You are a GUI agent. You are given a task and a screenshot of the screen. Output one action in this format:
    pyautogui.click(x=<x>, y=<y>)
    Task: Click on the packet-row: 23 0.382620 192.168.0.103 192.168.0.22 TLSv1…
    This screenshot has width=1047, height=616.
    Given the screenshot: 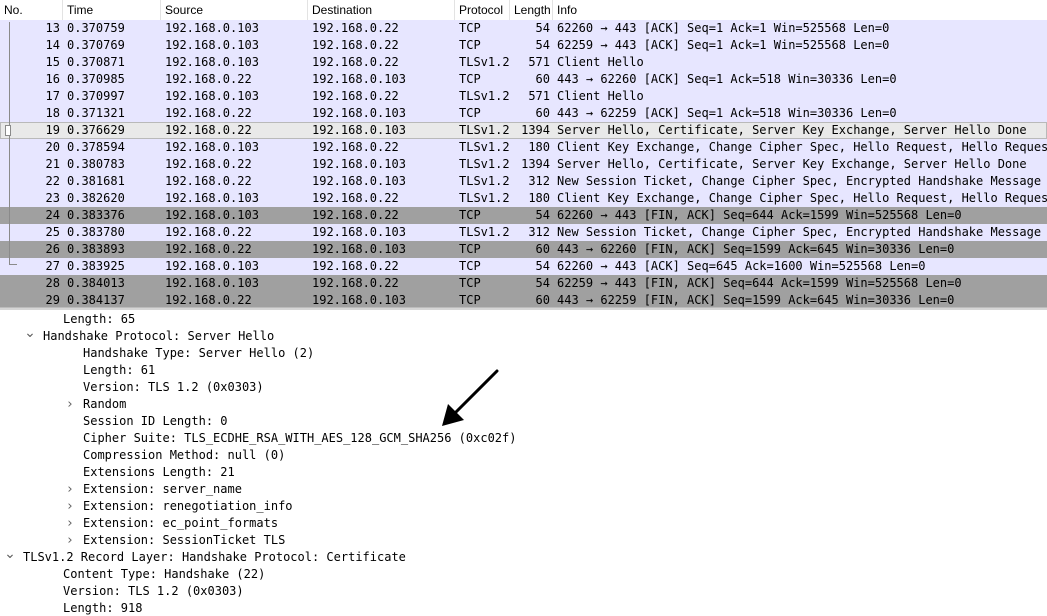 What is the action you would take?
    pyautogui.click(x=523, y=198)
    